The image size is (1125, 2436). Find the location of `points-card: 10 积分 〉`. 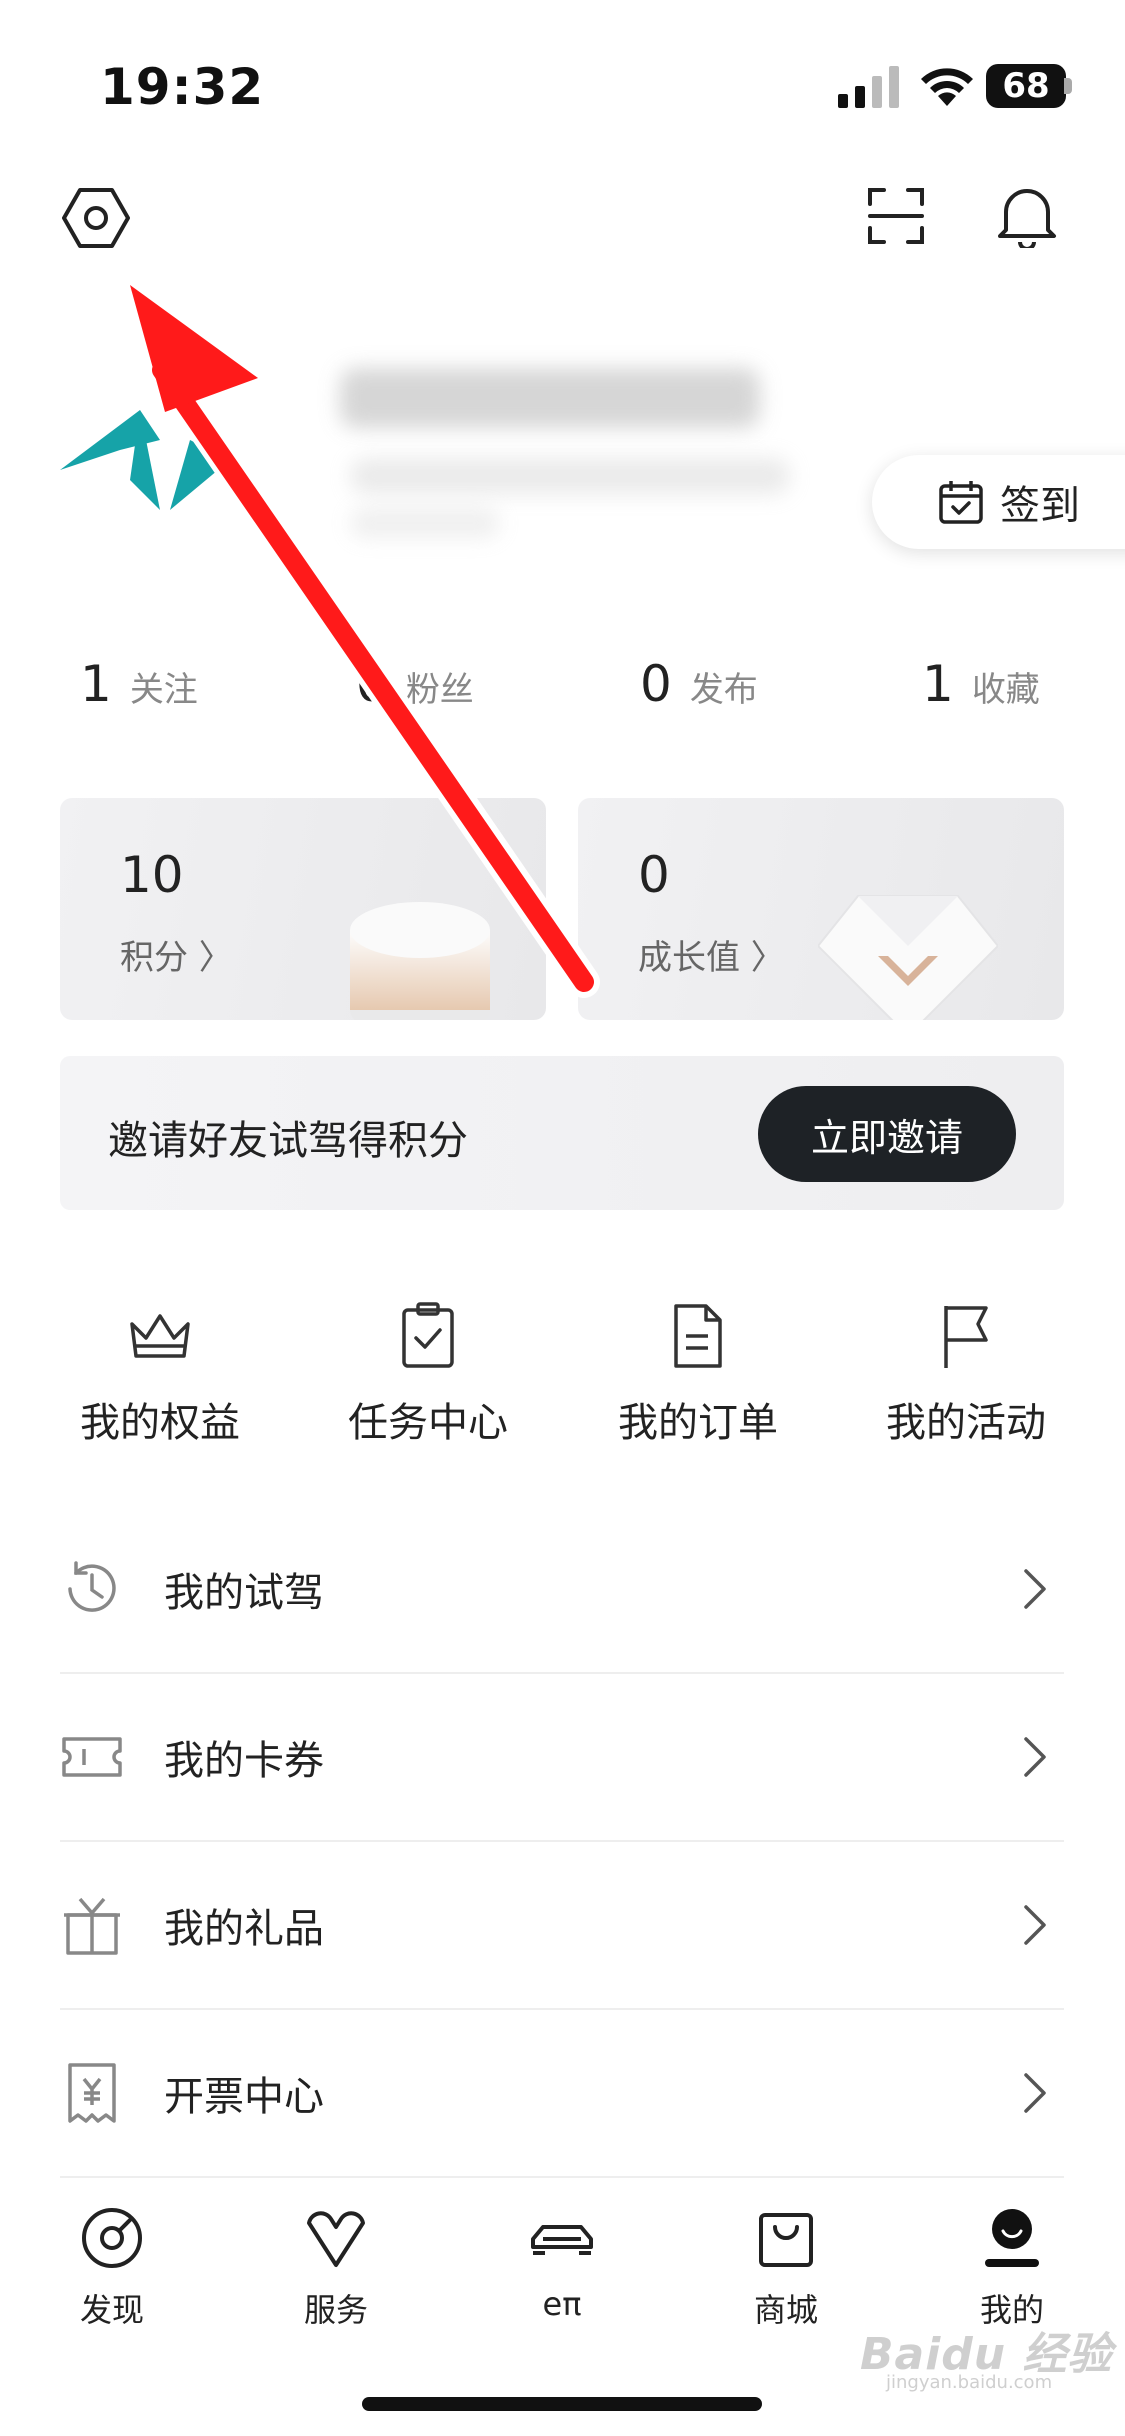

points-card: 10 积分 〉 is located at coordinates (303, 909).